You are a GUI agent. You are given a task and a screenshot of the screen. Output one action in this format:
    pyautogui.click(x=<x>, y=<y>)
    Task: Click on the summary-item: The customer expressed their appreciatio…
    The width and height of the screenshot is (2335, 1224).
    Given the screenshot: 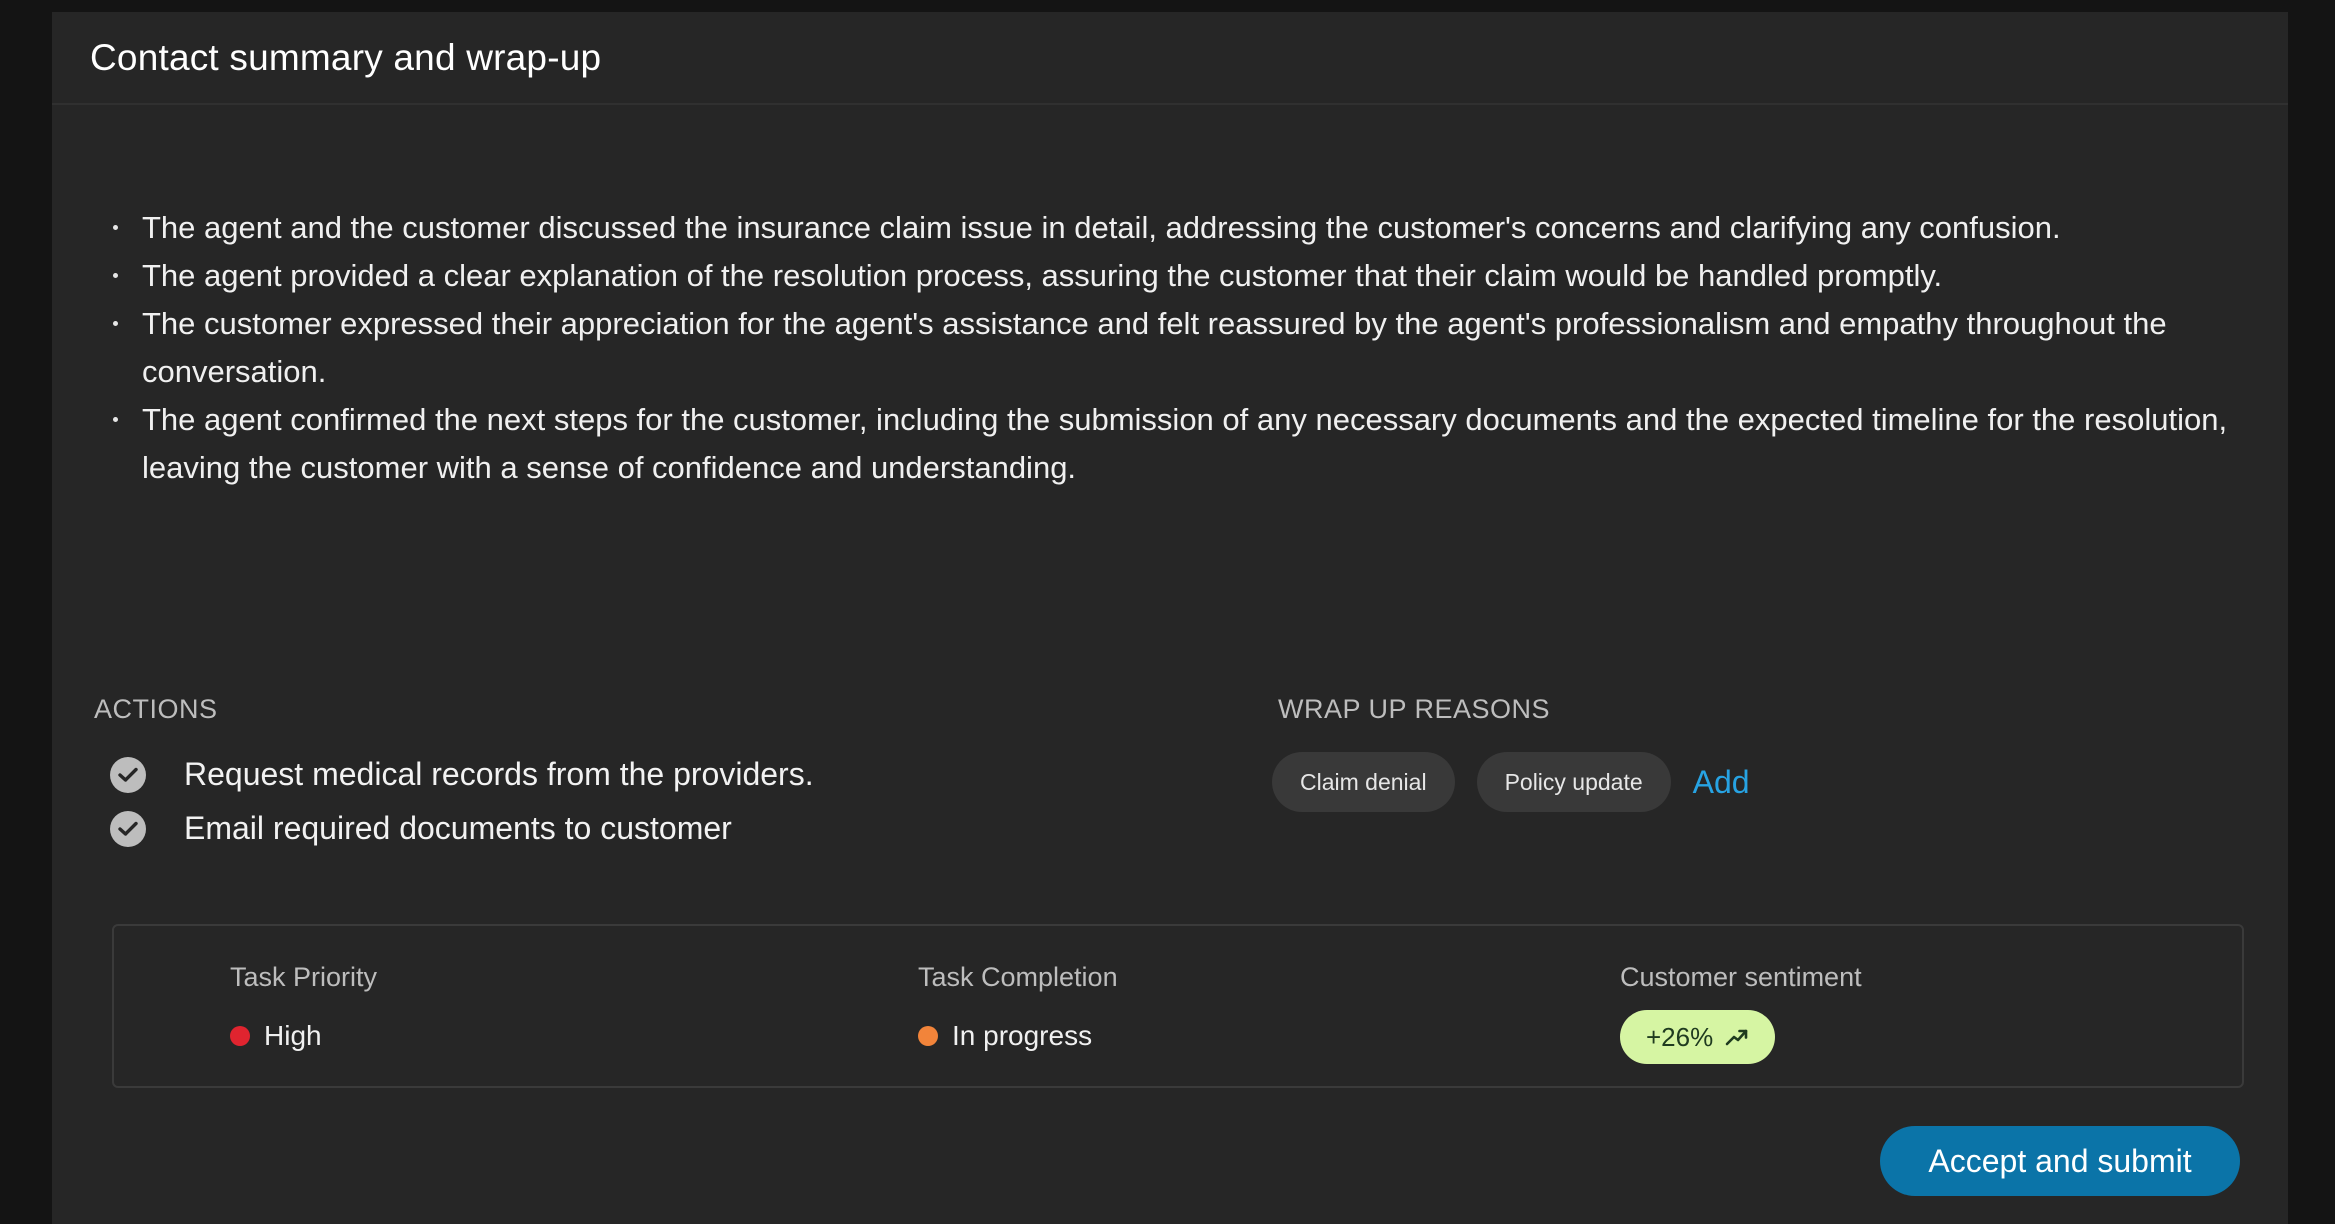 What is the action you would take?
    pyautogui.click(x=1184, y=348)
    